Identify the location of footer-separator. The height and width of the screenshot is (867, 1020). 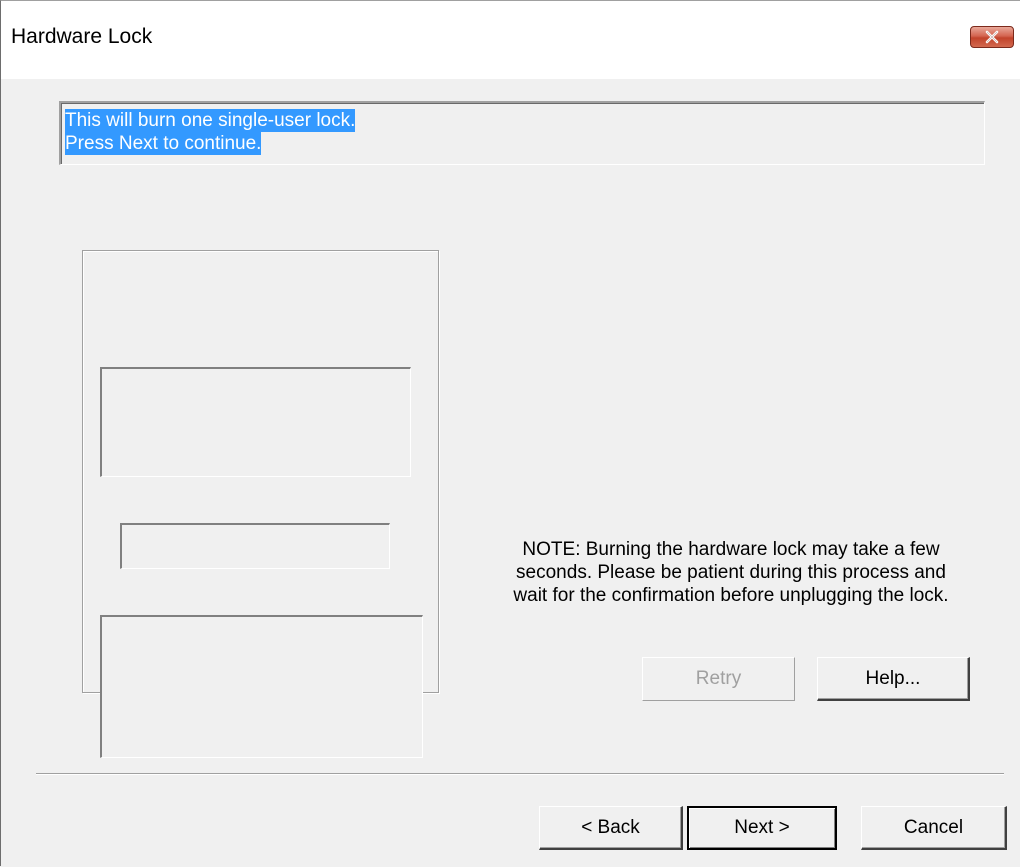
(520, 774).